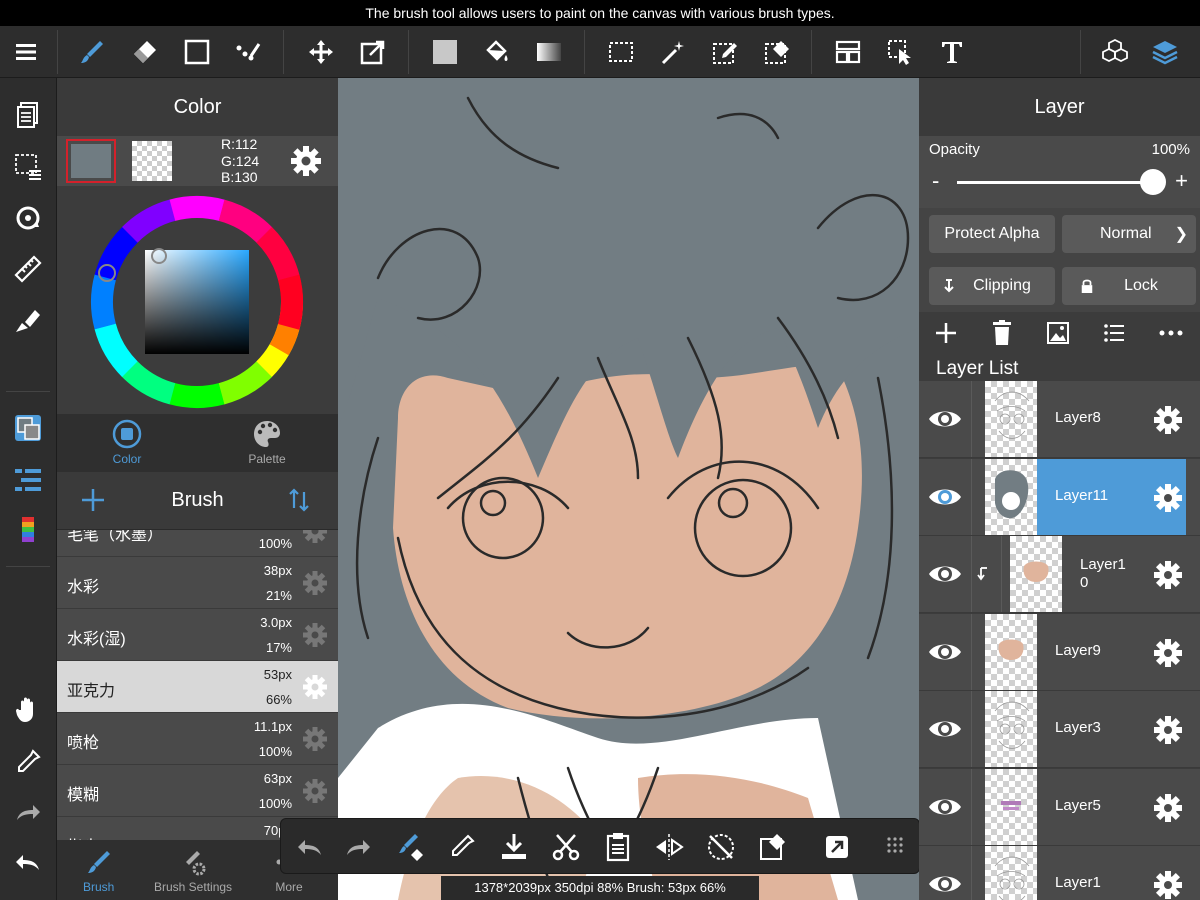 The width and height of the screenshot is (1200, 900). I want to click on select-move-icon, so click(900, 52).